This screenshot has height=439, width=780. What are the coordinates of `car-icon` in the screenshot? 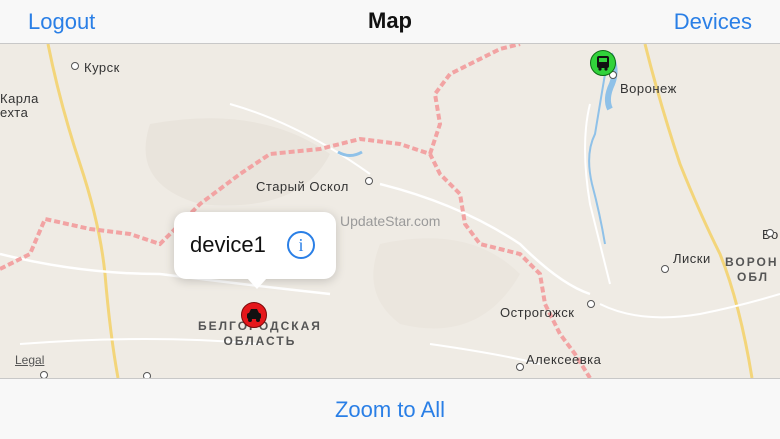 It's located at (254, 315).